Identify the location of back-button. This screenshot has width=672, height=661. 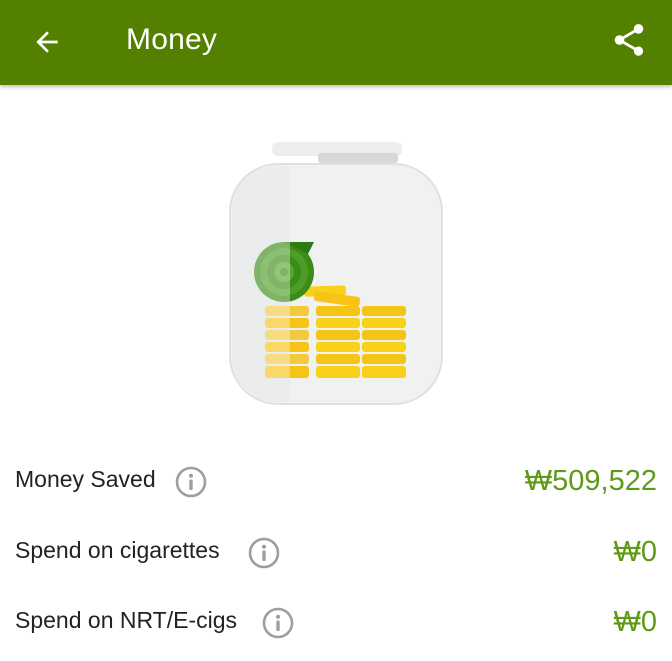
(47, 42).